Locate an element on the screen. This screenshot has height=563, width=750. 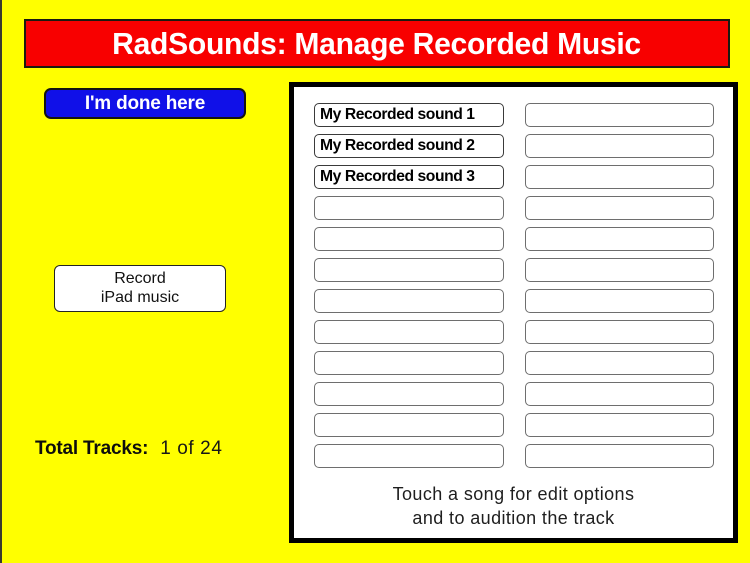
panel-hint-line2: and to audition the track is located at coordinates (513, 517).